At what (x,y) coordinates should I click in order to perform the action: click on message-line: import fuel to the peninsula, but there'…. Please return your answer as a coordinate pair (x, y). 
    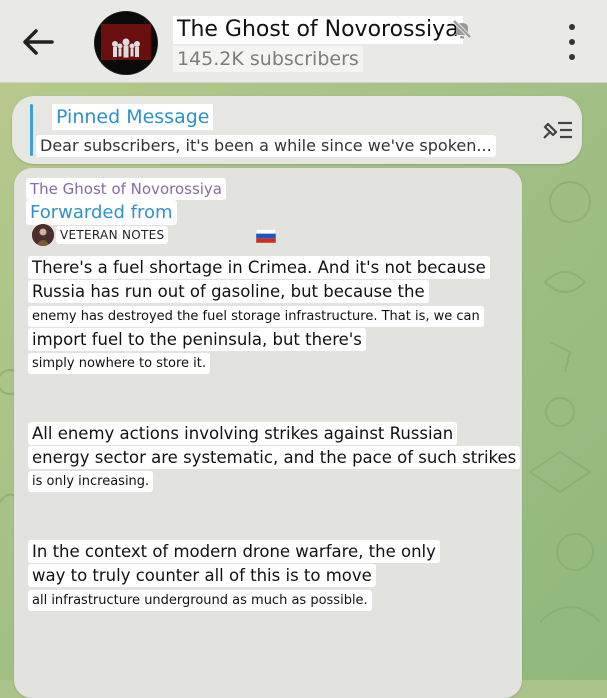
    Looking at the image, I should click on (197, 339).